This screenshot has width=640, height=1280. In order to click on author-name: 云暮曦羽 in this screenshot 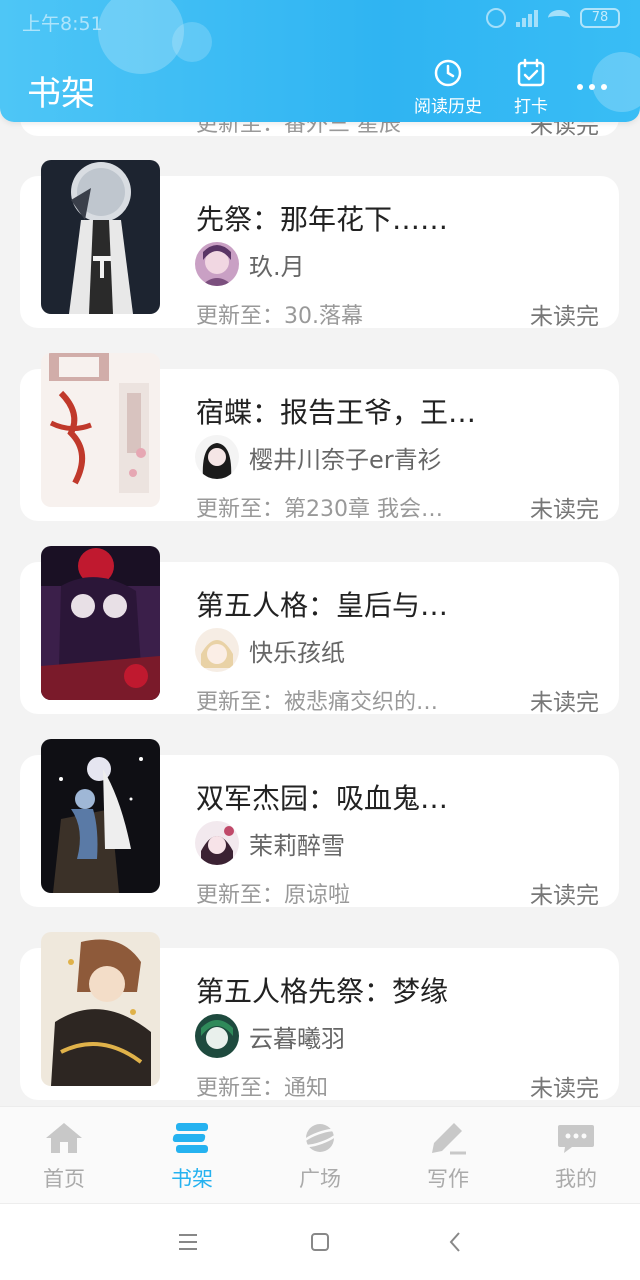, I will do `click(297, 1038)`.